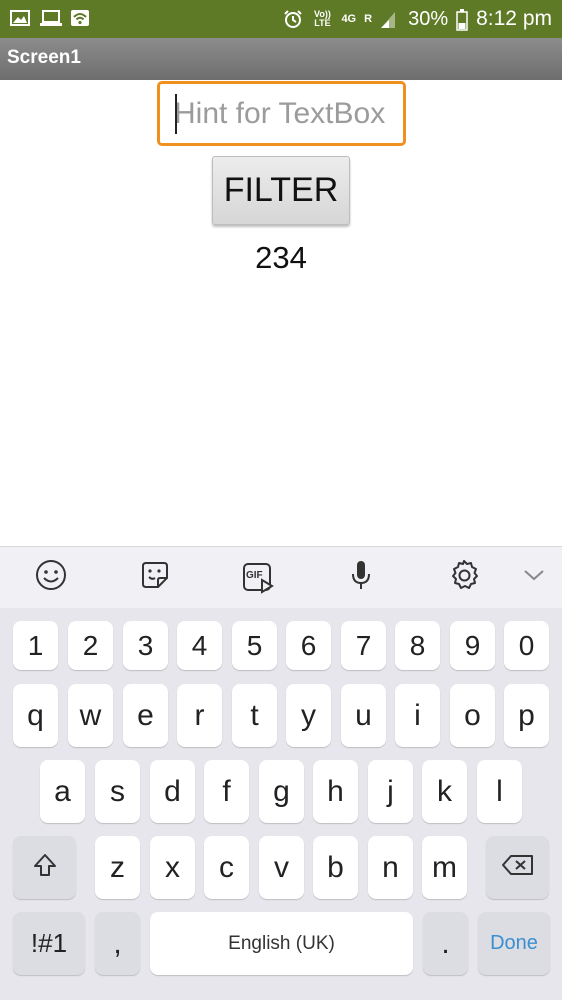 This screenshot has height=1000, width=562. What do you see at coordinates (199, 715) in the screenshot?
I see `key-r: r` at bounding box center [199, 715].